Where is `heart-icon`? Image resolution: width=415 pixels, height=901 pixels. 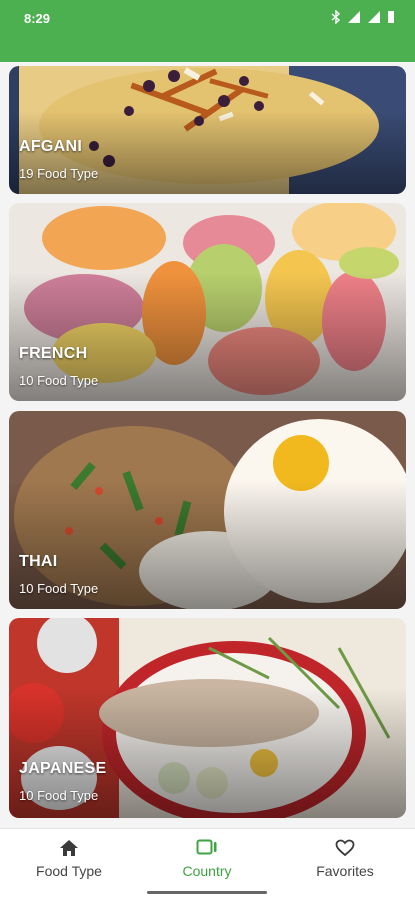
heart-icon is located at coordinates (345, 848).